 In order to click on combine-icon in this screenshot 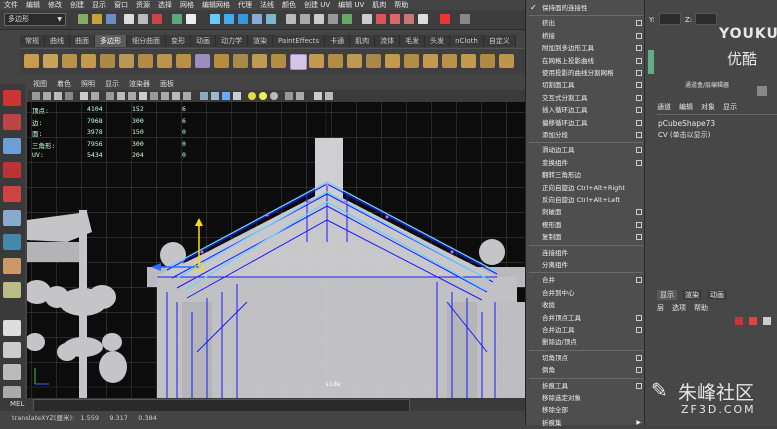, I will do `click(259, 61)`.